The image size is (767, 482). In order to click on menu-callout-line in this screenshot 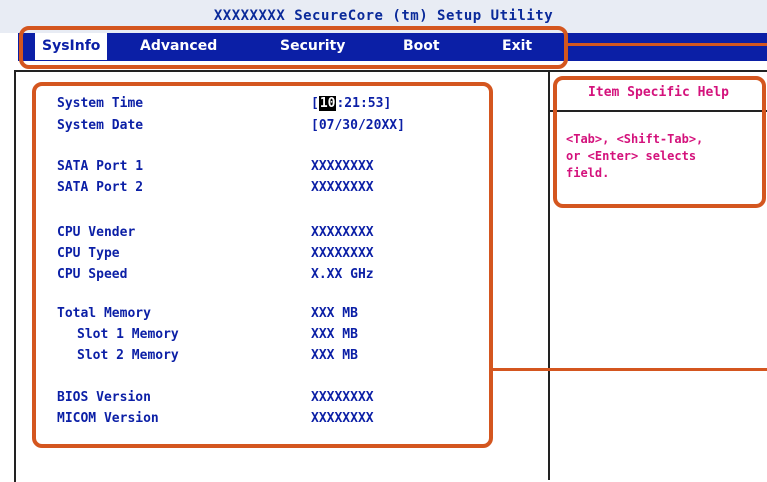, I will do `click(666, 44)`.